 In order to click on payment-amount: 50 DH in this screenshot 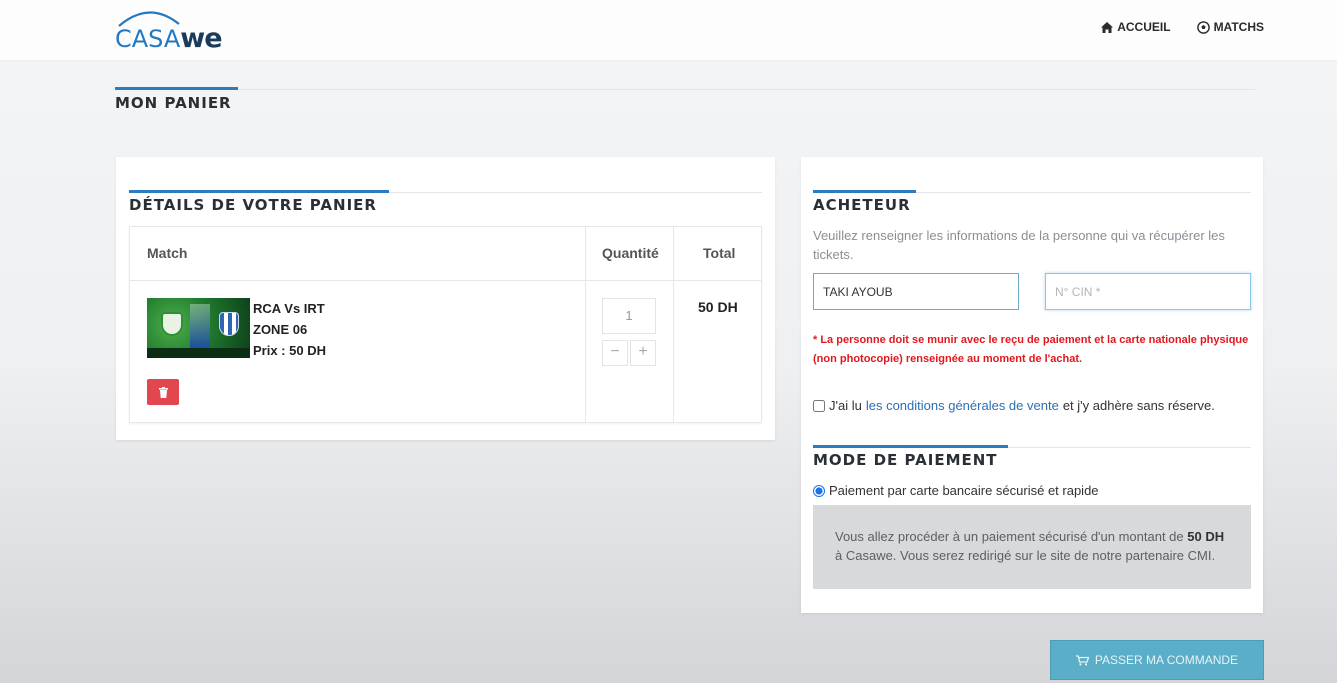, I will do `click(1206, 536)`.